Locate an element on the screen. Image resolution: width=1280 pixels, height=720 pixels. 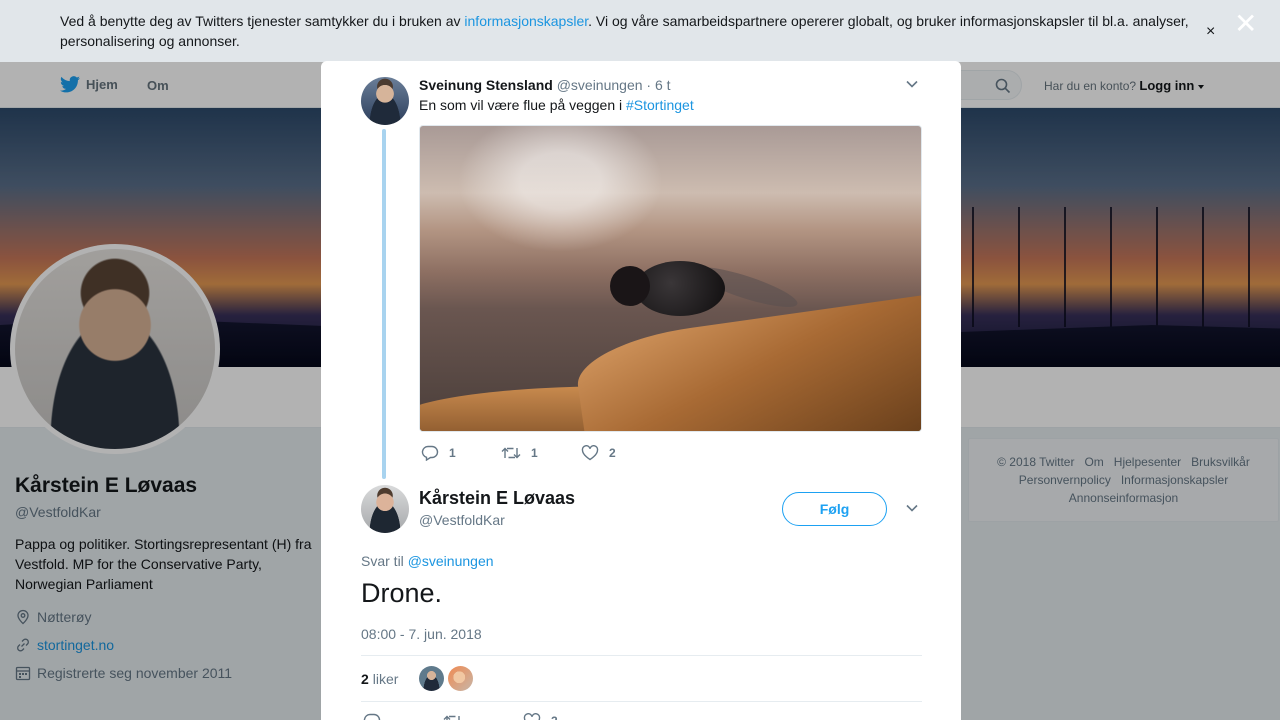
parent-tweet-avatar is located at coordinates (385, 101).